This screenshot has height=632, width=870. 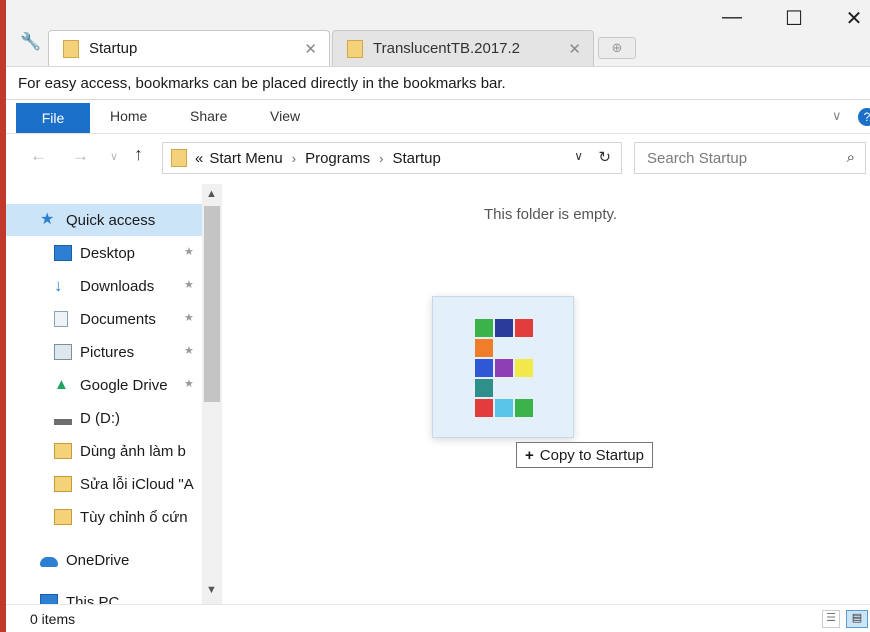 I want to click on sidebar-item-label: Pictures, so click(x=107, y=352).